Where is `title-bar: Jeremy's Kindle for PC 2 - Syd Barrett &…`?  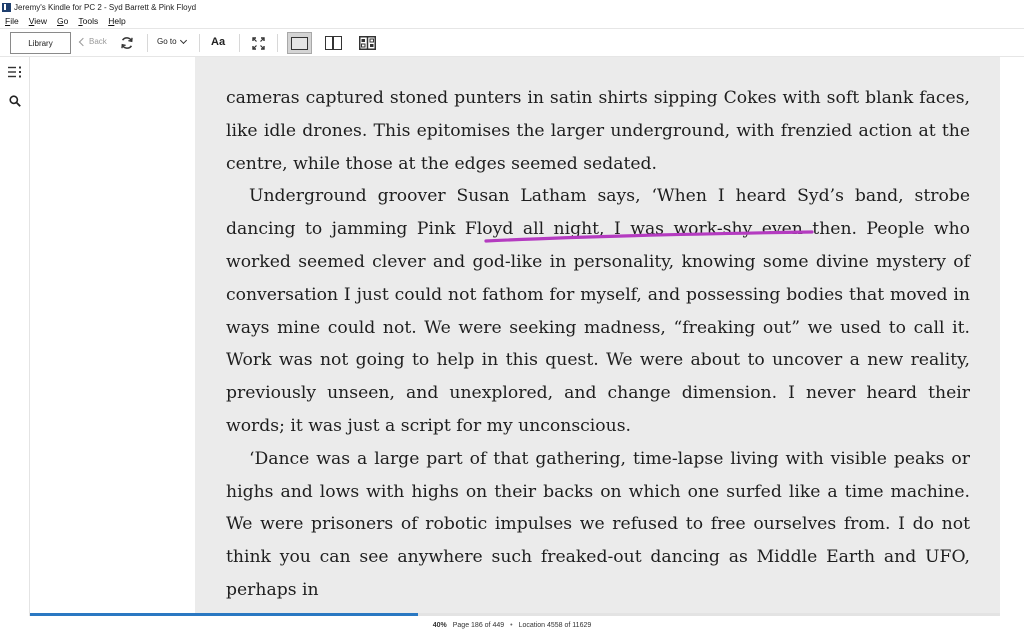
title-bar: Jeremy's Kindle for PC 2 - Syd Barrett &… is located at coordinates (512, 7).